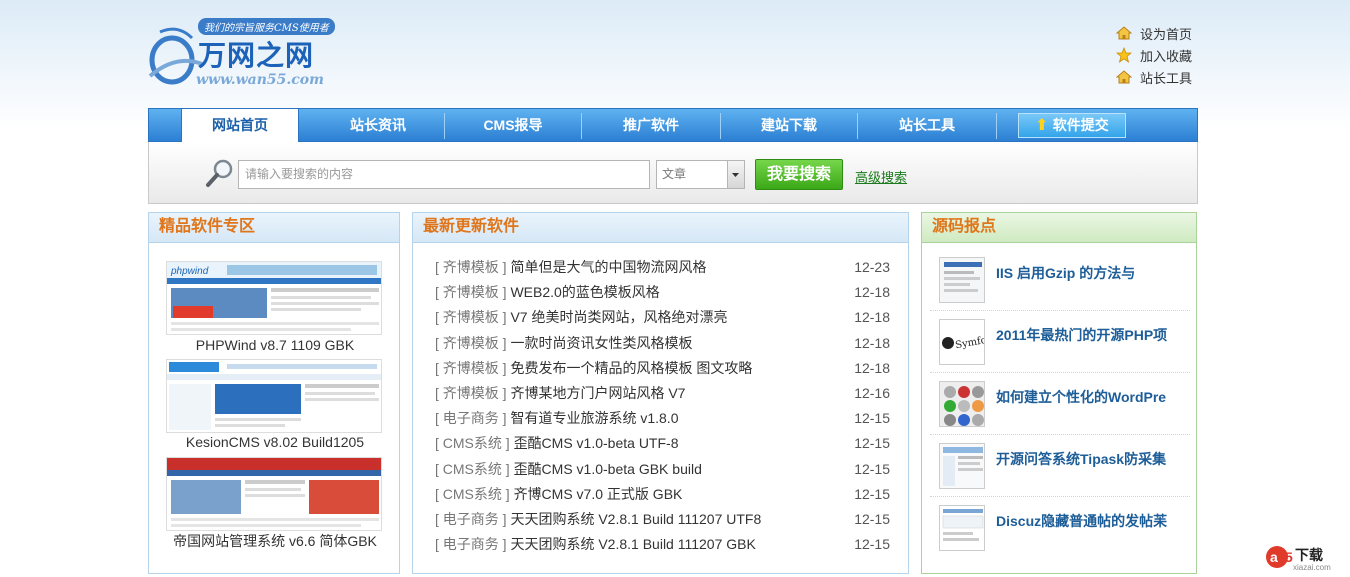 This screenshot has height=577, width=1350. What do you see at coordinates (240, 126) in the screenshot?
I see `nav-item-home: 网站首页` at bounding box center [240, 126].